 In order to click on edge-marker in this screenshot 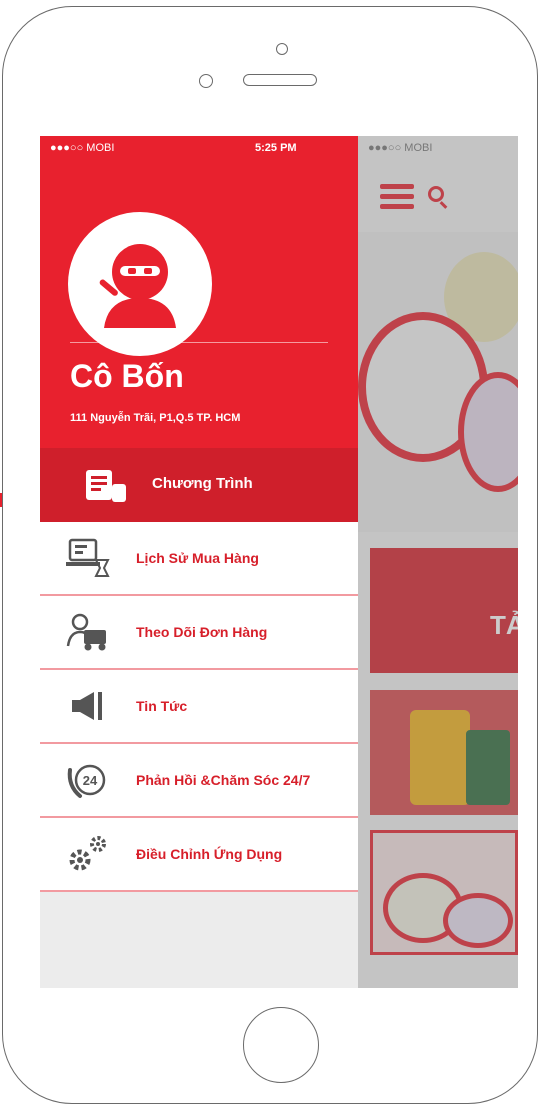, I will do `click(1, 500)`.